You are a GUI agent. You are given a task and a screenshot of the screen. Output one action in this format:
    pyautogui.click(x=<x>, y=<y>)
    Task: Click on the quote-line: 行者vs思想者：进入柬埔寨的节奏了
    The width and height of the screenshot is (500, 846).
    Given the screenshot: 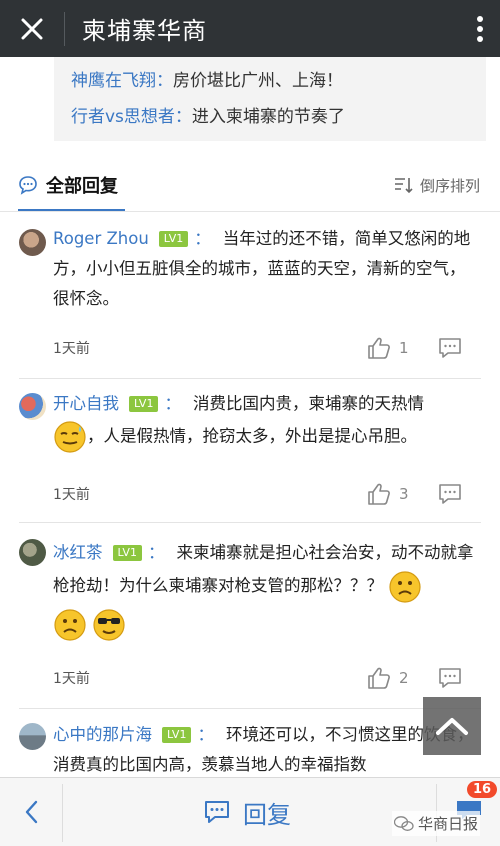 What is the action you would take?
    pyautogui.click(x=278, y=117)
    